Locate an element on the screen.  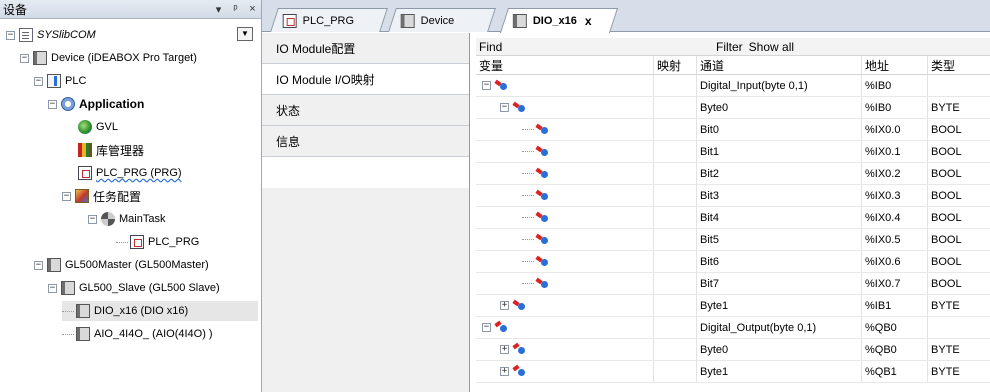
table-row: Bit5 %IX0.5 BOOL is located at coordinates (733, 240).